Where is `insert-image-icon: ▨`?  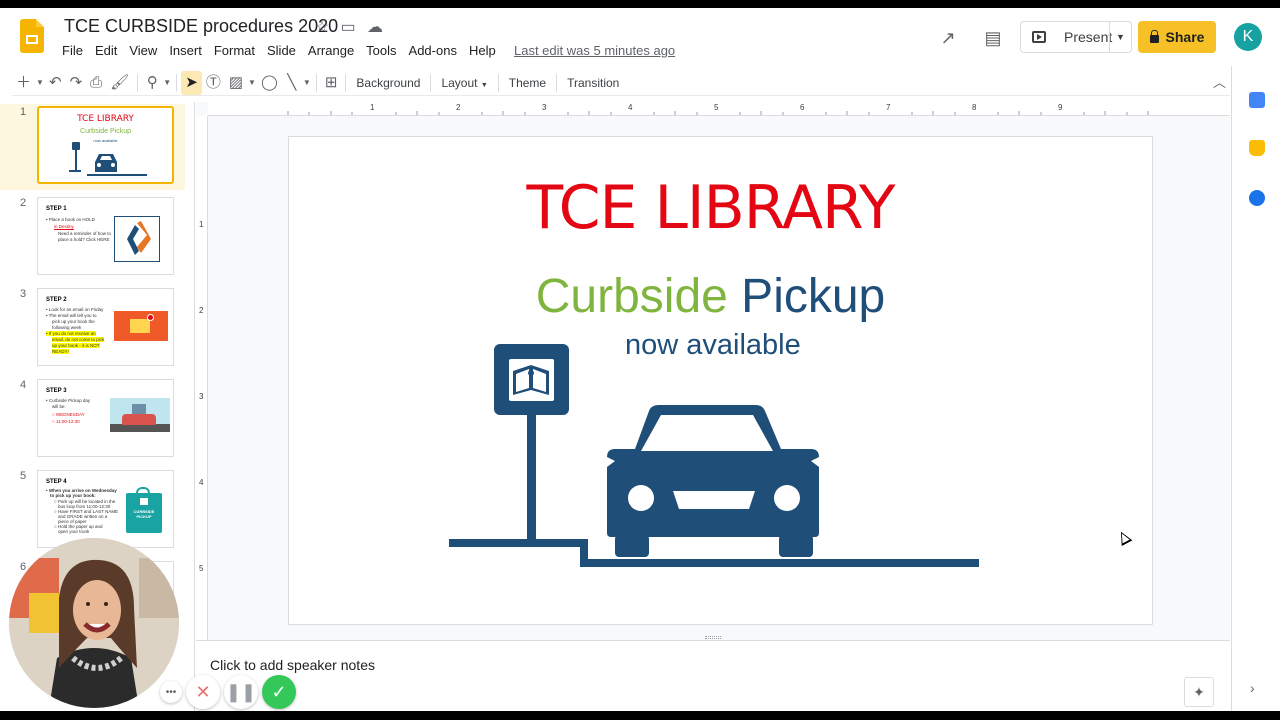
insert-image-icon: ▨ is located at coordinates (236, 83).